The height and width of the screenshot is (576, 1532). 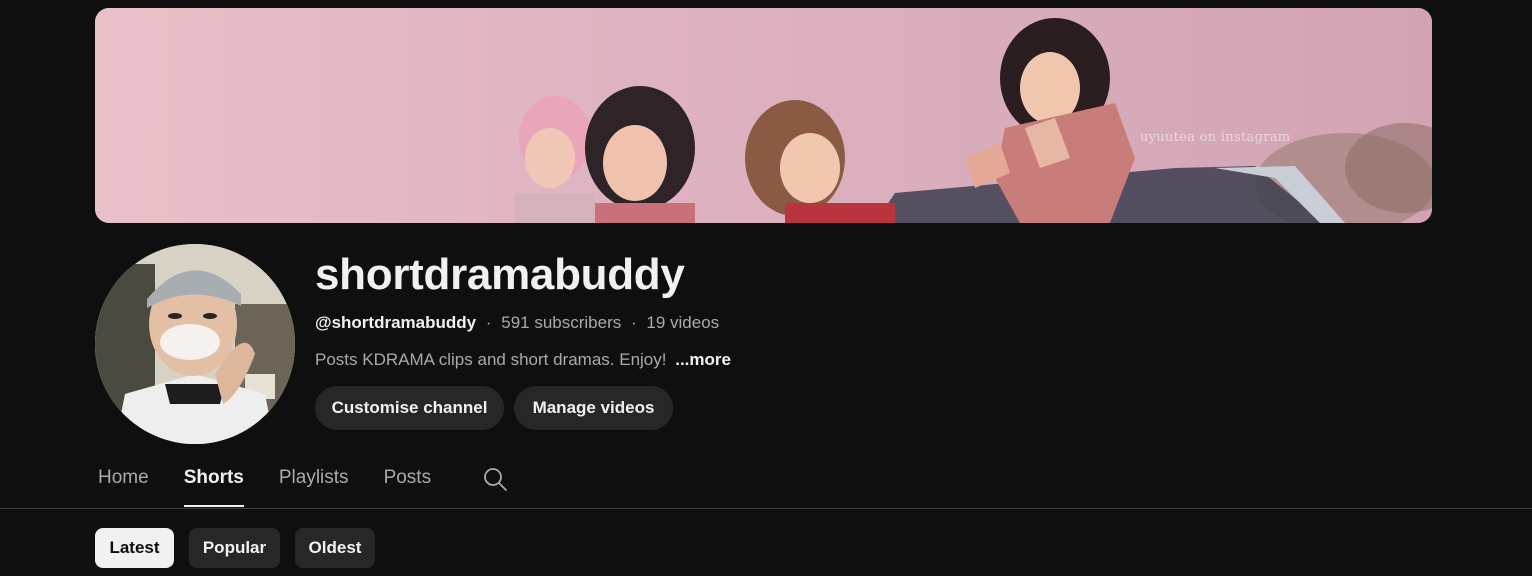 I want to click on channel-handle: @shortdramabuddy, so click(x=396, y=322).